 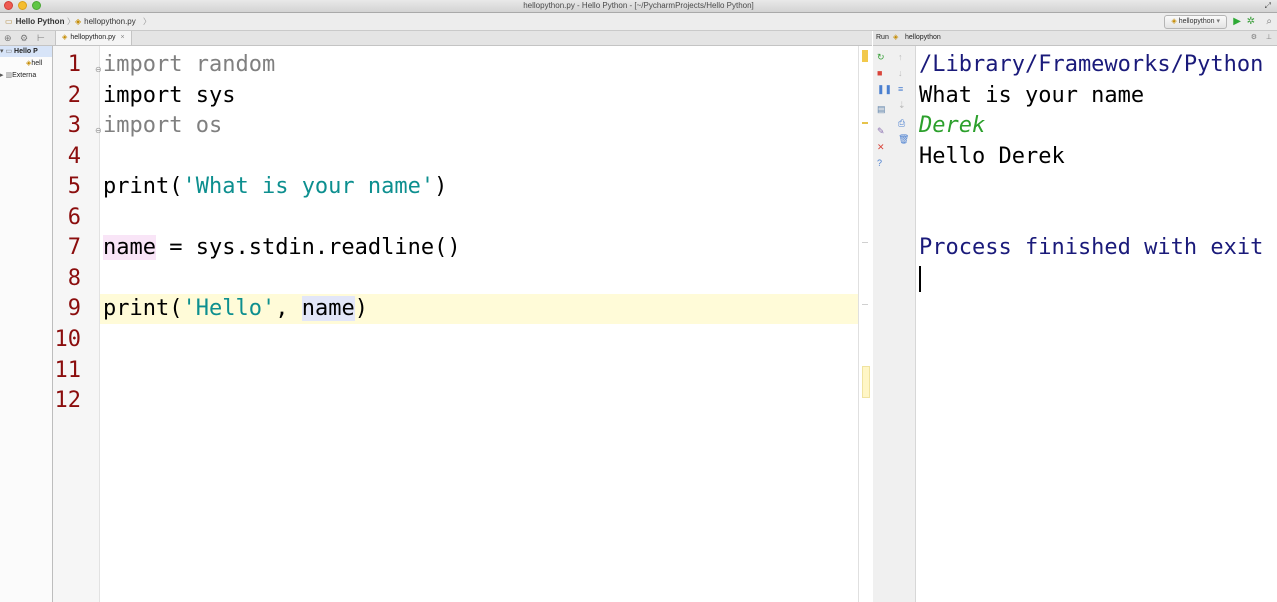 What do you see at coordinates (163, 125) in the screenshot?
I see `code-line-3: import os` at bounding box center [163, 125].